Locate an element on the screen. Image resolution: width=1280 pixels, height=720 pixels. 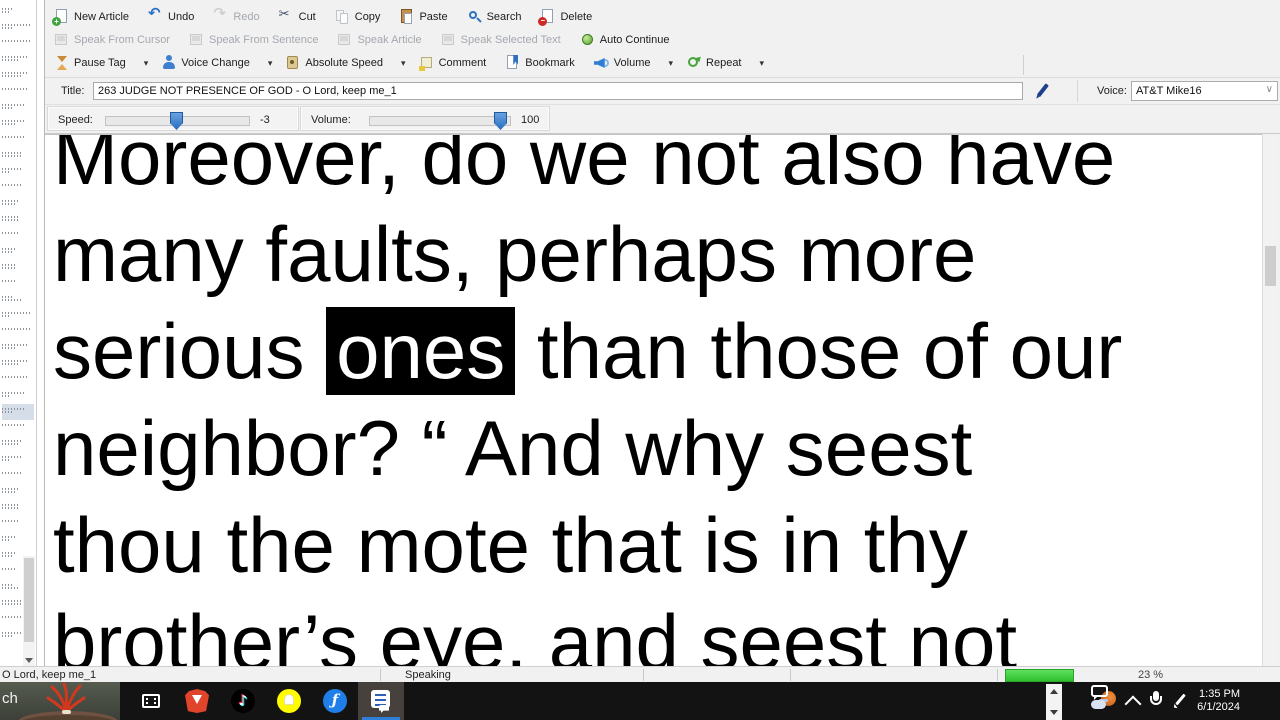
ink-pen-icon is located at coordinates (1180, 701).